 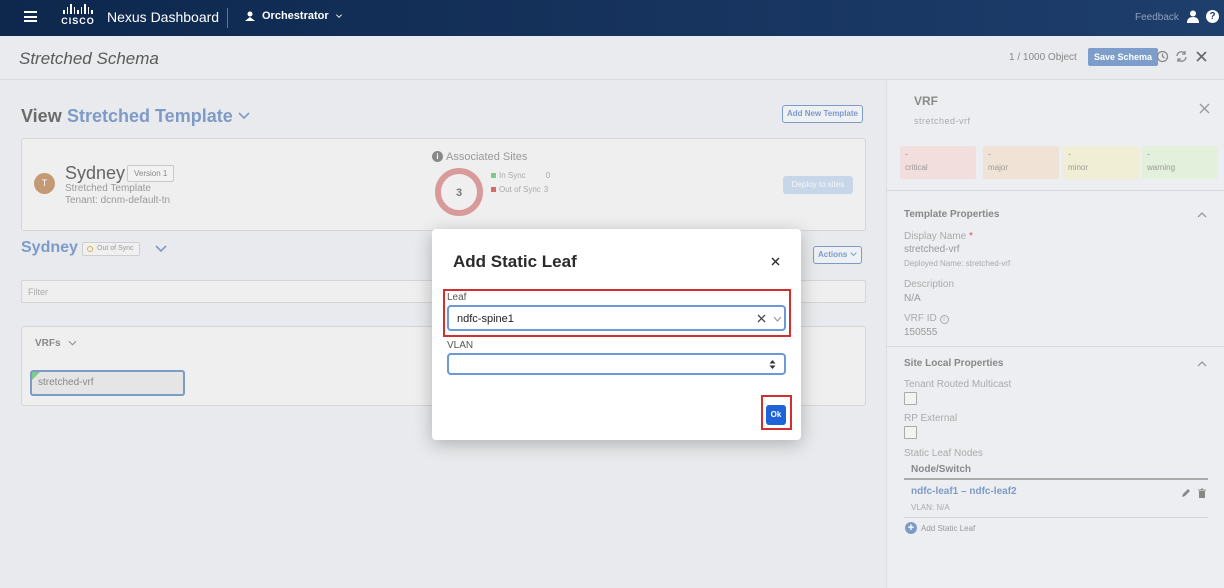 What do you see at coordinates (931, 418) in the screenshot?
I see `rp-external-label: RP External` at bounding box center [931, 418].